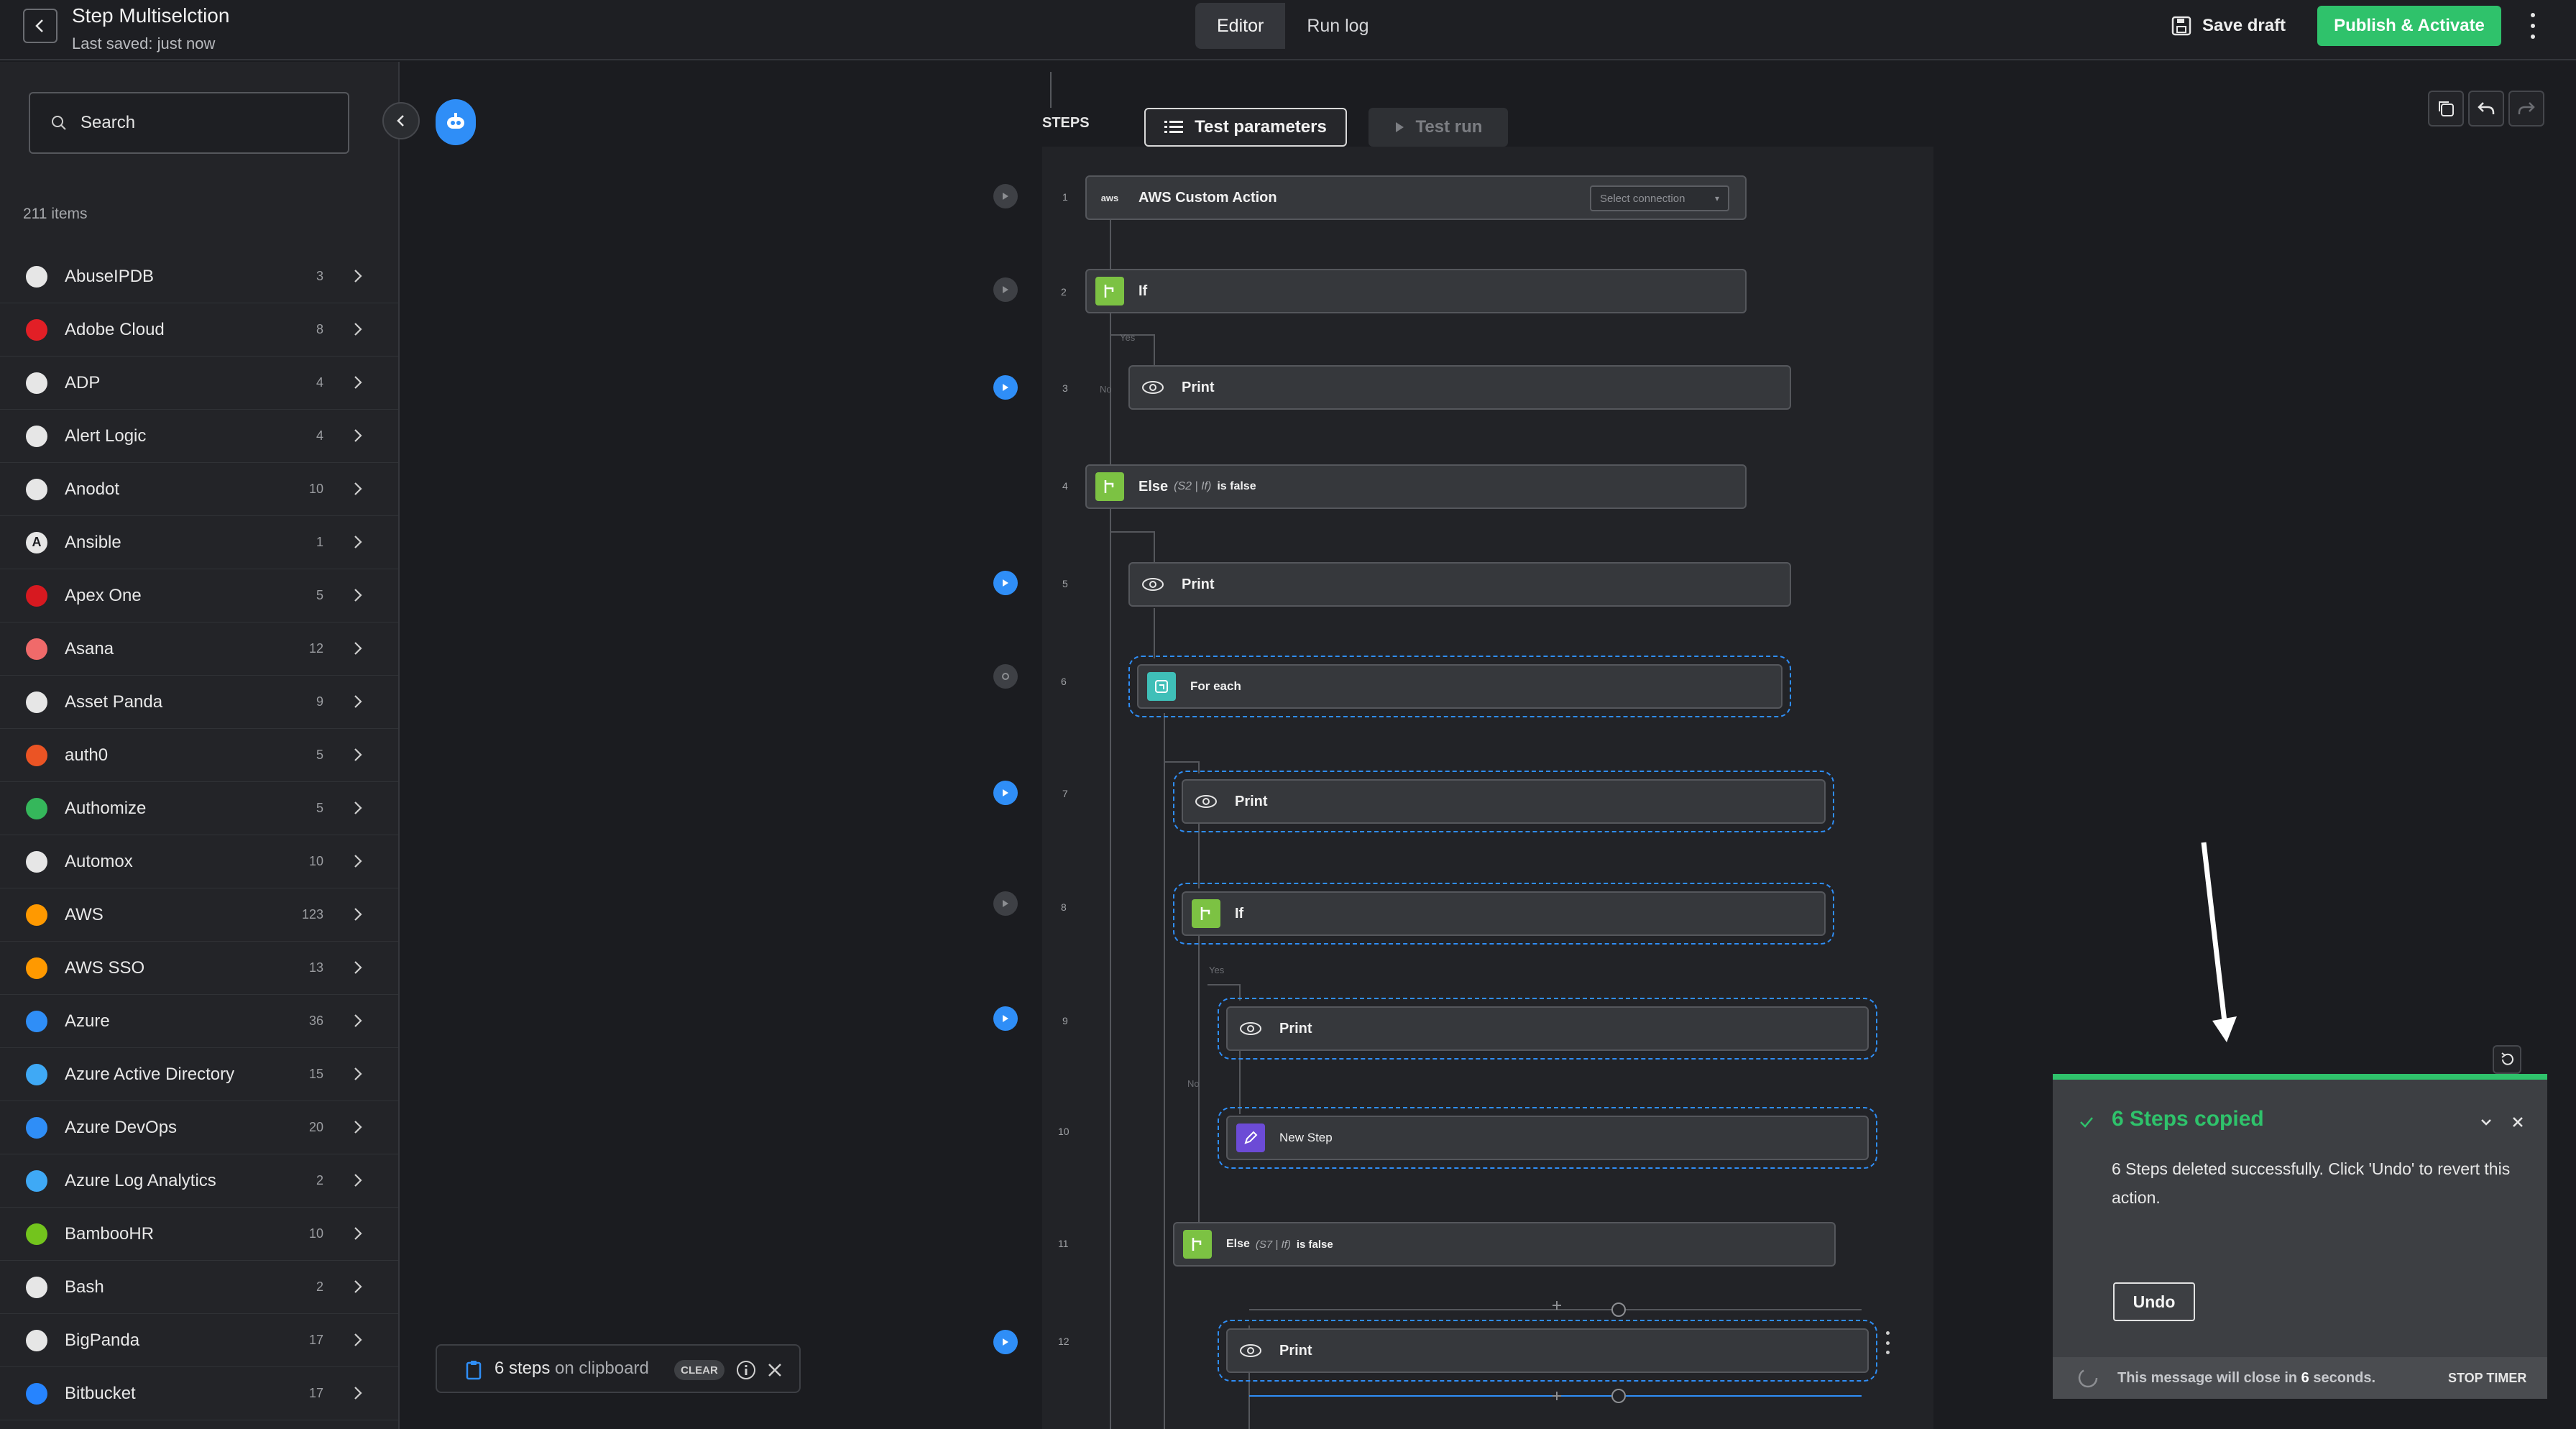  Describe the element at coordinates (2526, 109) in the screenshot. I see `redo-icon` at that location.